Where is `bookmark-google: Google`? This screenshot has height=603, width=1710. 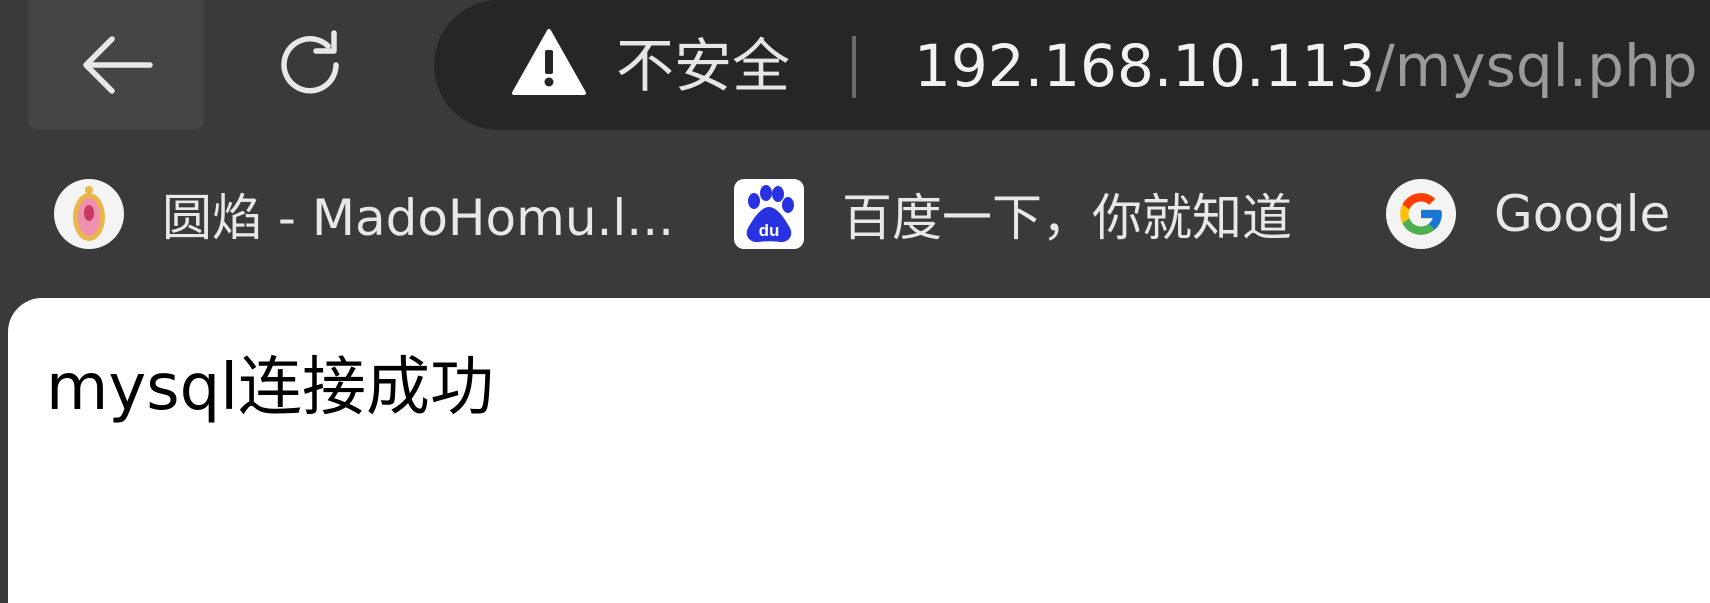 bookmark-google: Google is located at coordinates (1528, 214).